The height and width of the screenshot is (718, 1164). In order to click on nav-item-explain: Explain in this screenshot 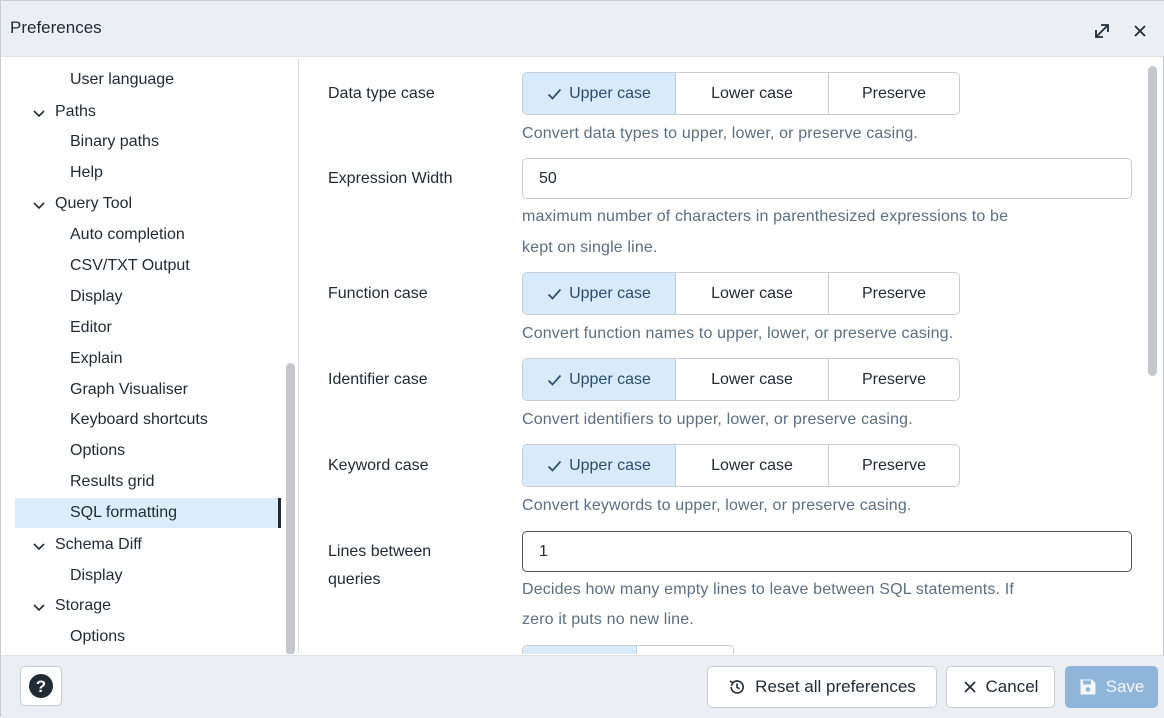, I will do `click(148, 359)`.